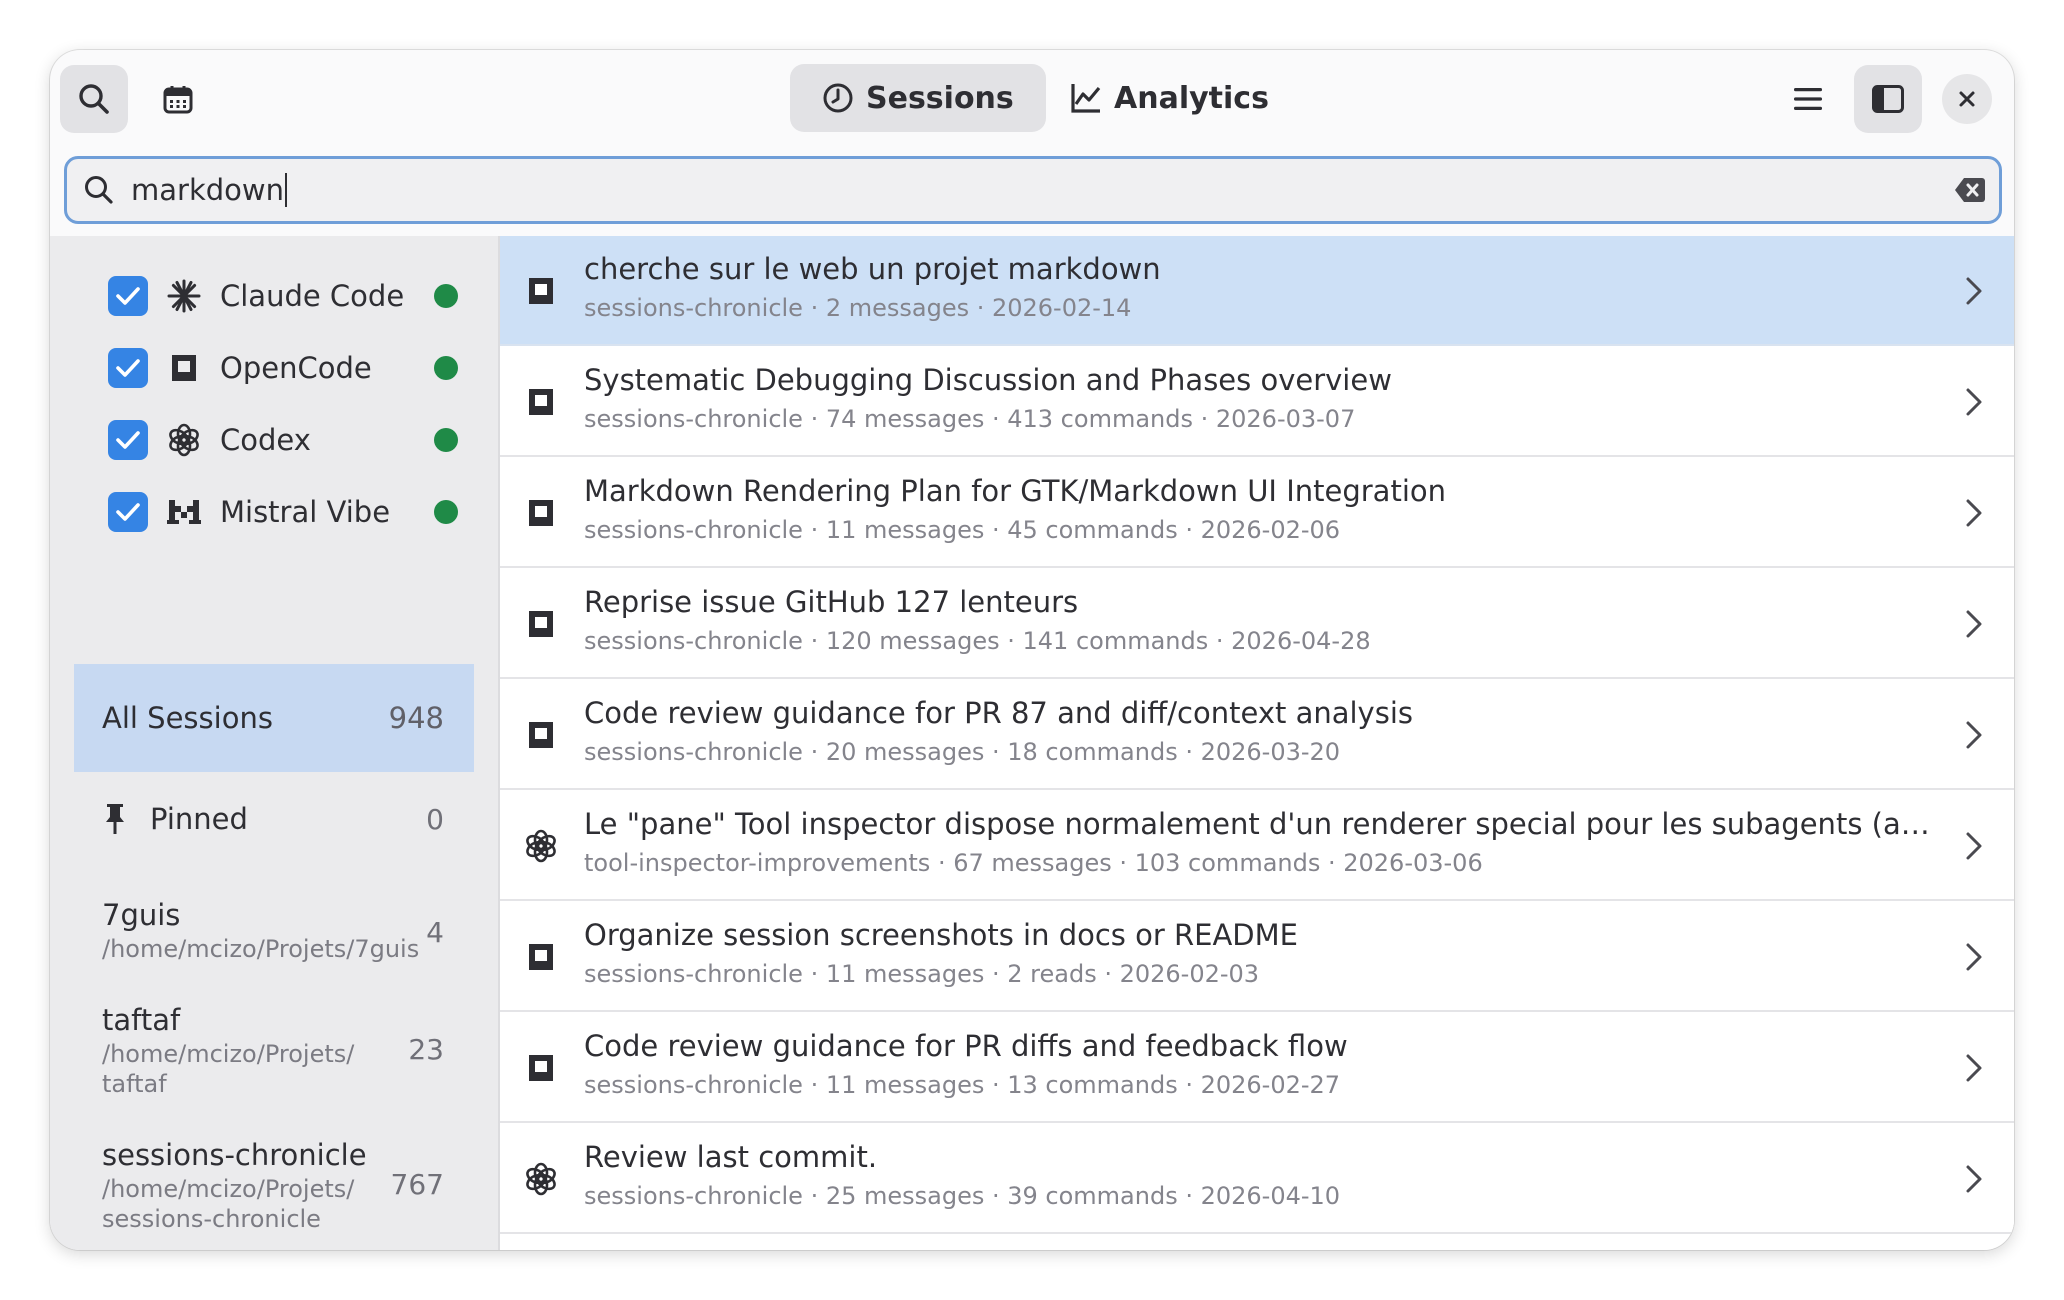 This screenshot has width=2064, height=1300. What do you see at coordinates (426, 1049) in the screenshot?
I see `project-count: 23` at bounding box center [426, 1049].